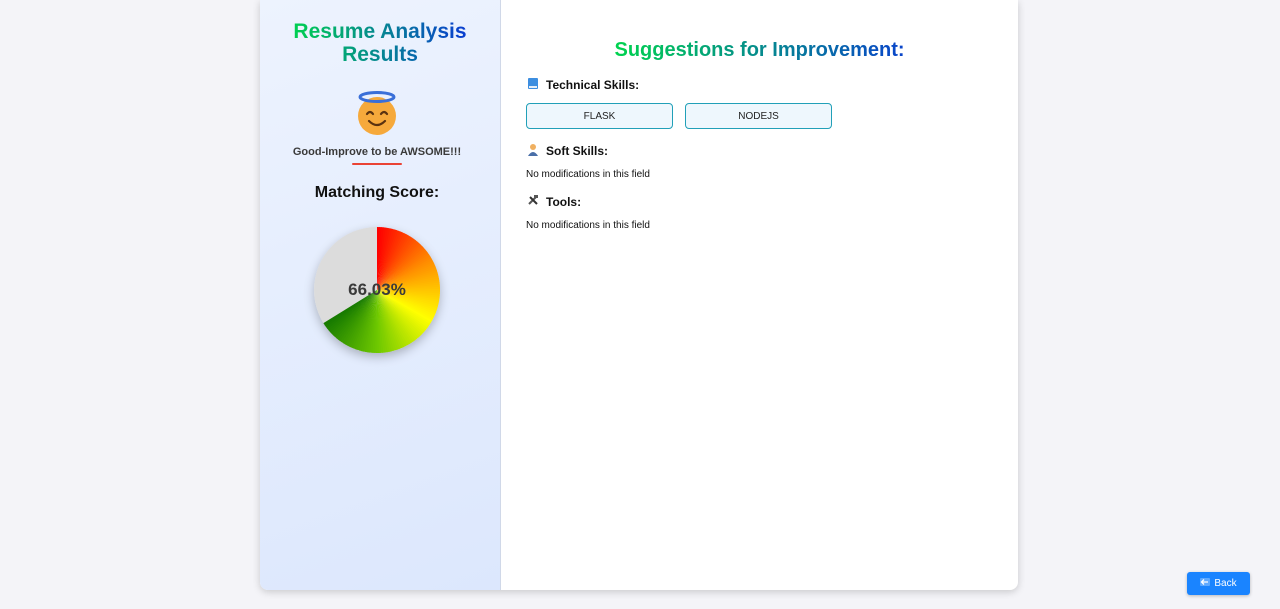 Image resolution: width=1280 pixels, height=609 pixels. What do you see at coordinates (1225, 583) in the screenshot?
I see `back-label: Back` at bounding box center [1225, 583].